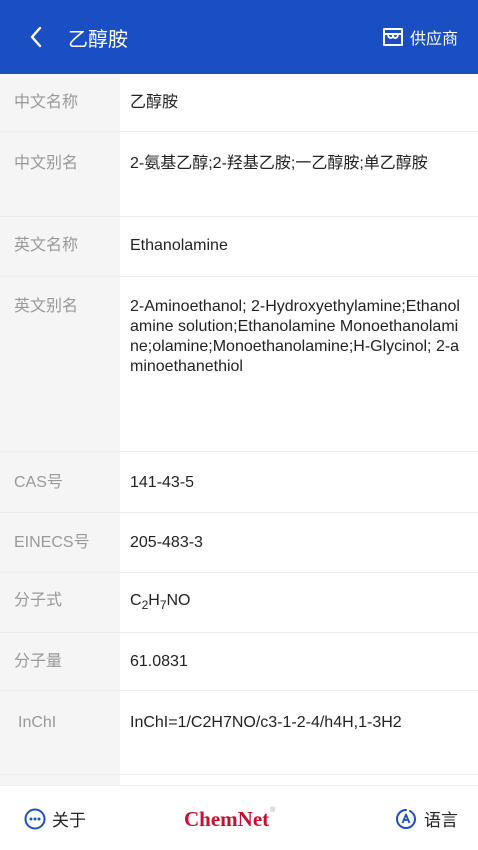 Image resolution: width=478 pixels, height=850 pixels. What do you see at coordinates (46, 245) in the screenshot?
I see `row-label: 英文名称` at bounding box center [46, 245].